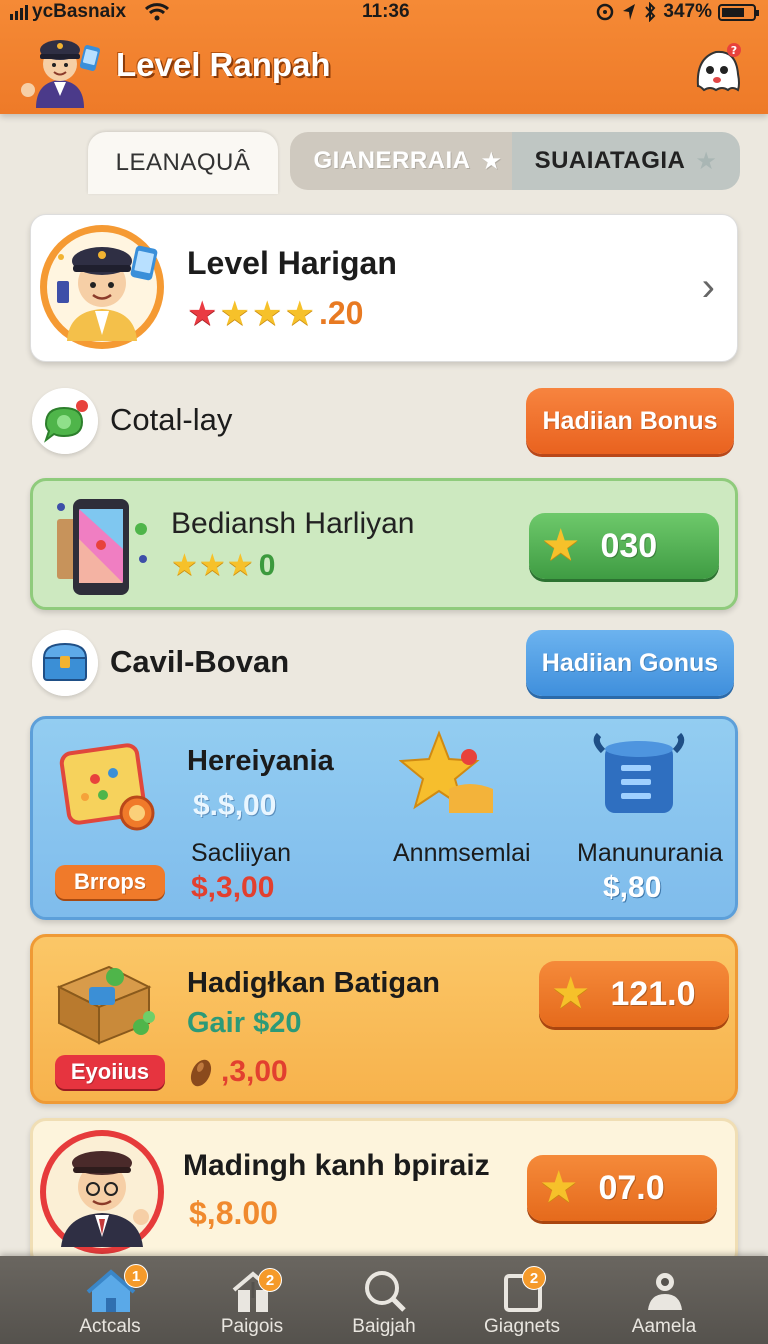 This screenshot has width=768, height=1344. What do you see at coordinates (235, 805) in the screenshot?
I see `offer-amount: $.$,00` at bounding box center [235, 805].